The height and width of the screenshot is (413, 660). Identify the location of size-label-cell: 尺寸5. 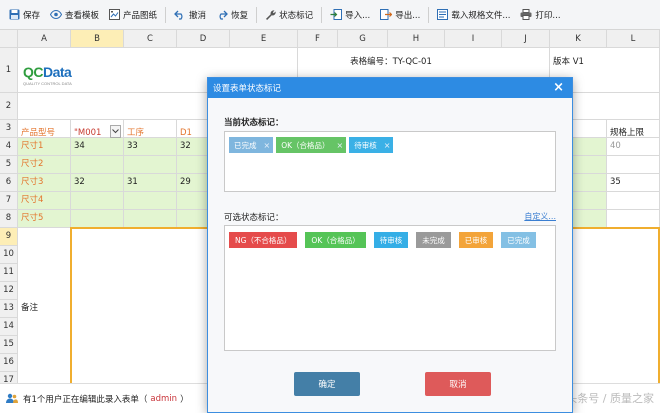
(44, 219).